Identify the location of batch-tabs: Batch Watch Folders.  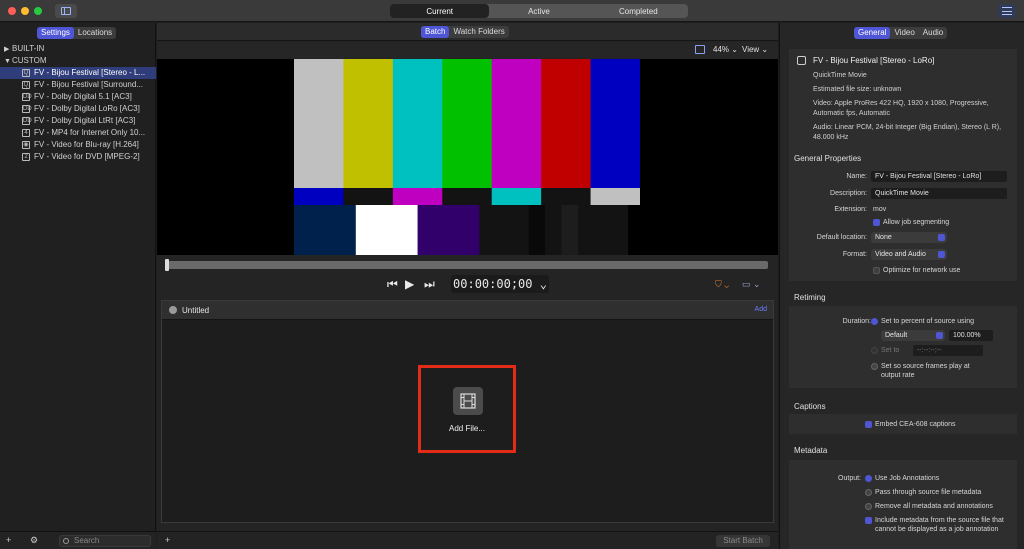
(465, 32).